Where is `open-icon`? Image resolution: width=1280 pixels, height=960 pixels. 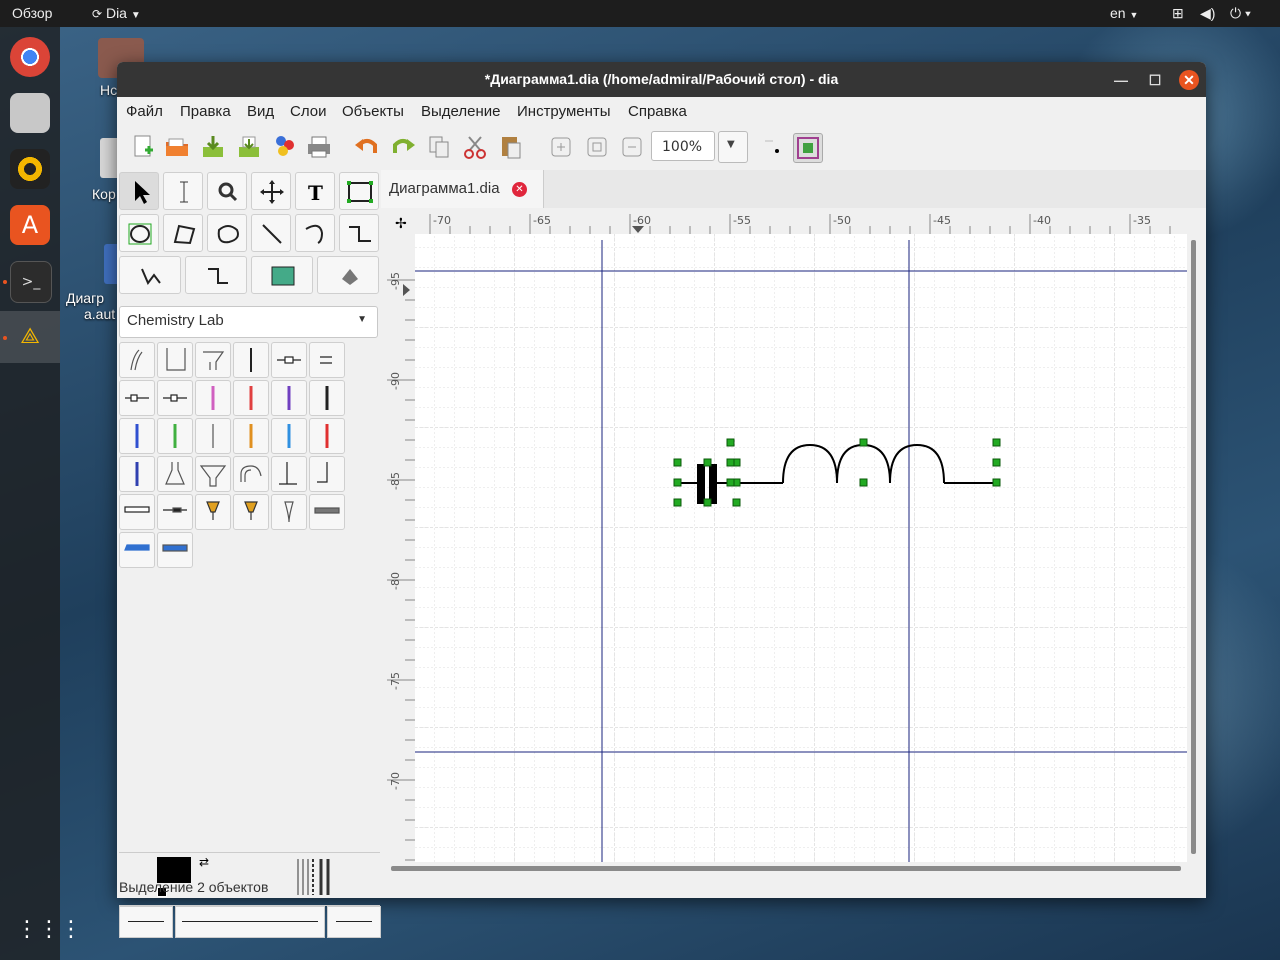
open-icon is located at coordinates (177, 147).